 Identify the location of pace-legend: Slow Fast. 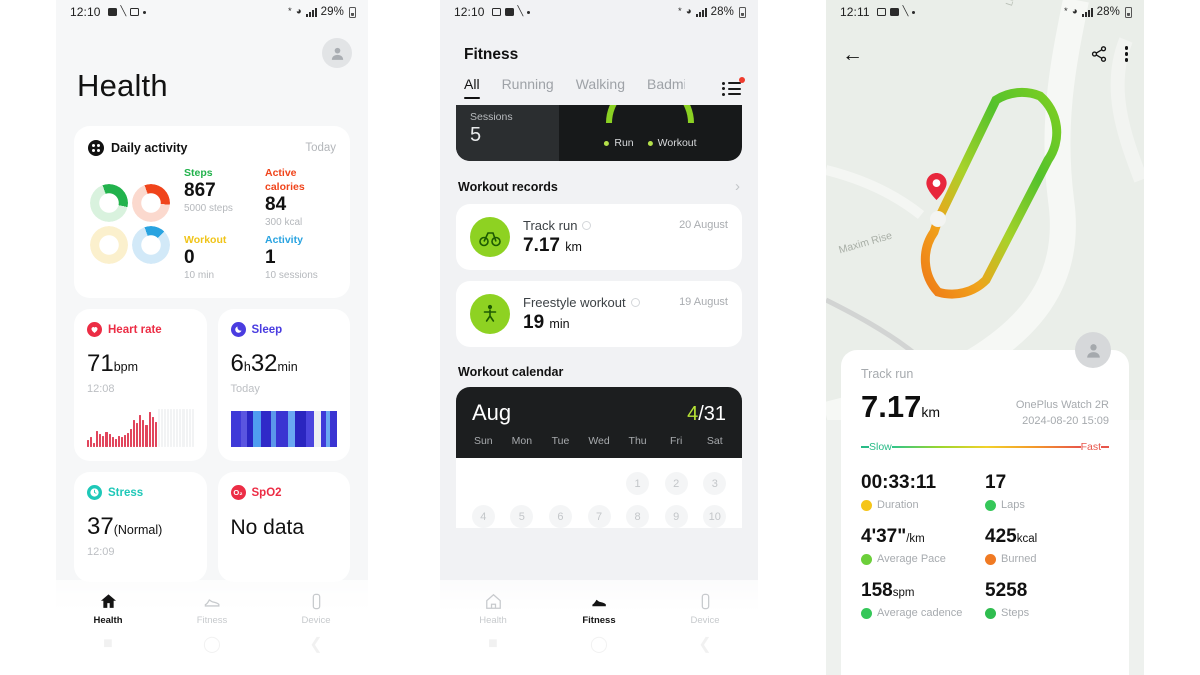
(985, 447).